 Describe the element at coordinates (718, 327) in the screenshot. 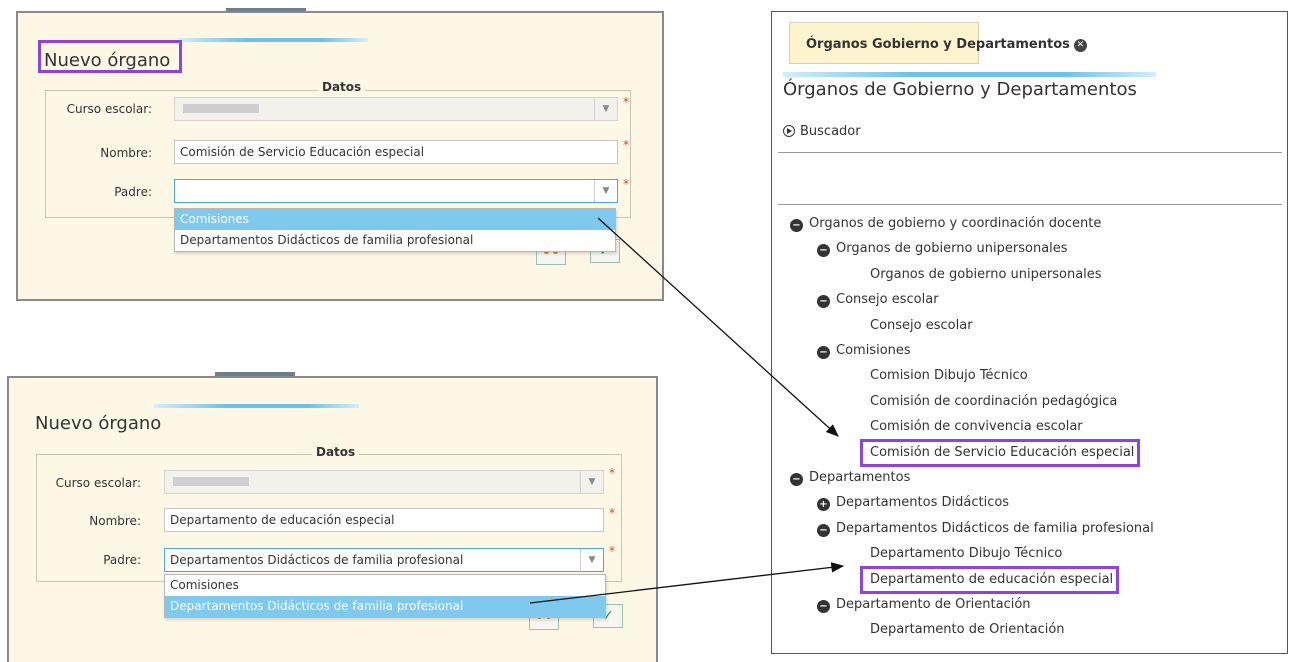

I see `arrow-top` at that location.